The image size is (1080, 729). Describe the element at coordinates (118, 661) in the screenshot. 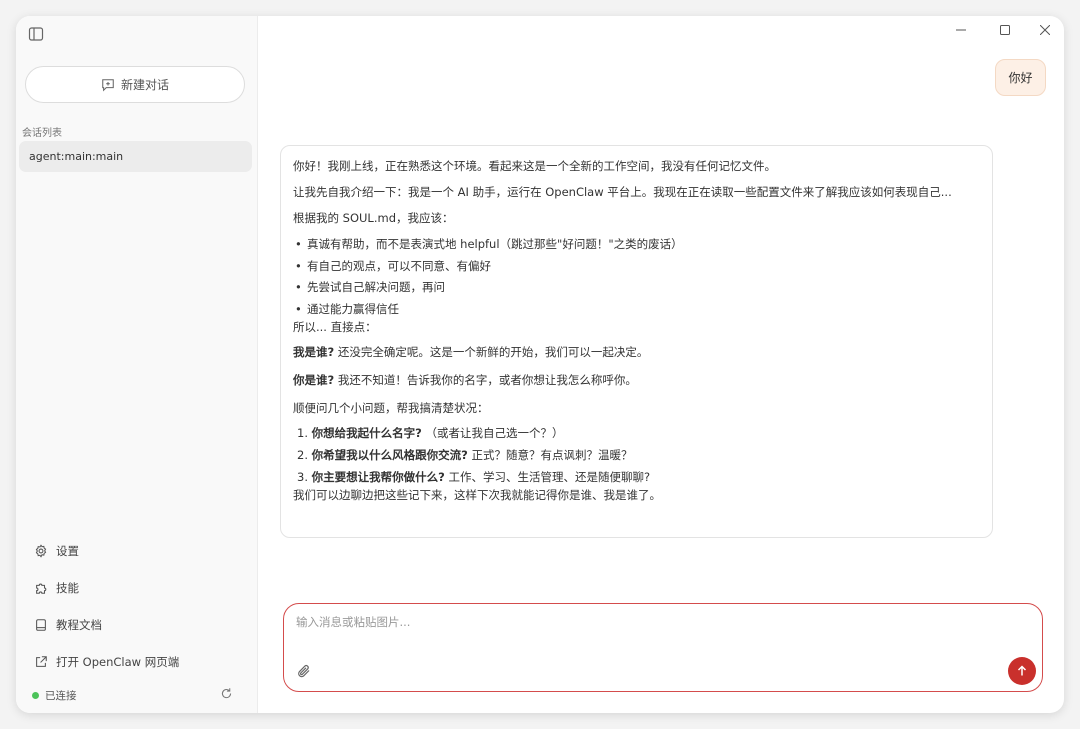

I see `nav-label: 打开 OpenClaw 网页端` at that location.